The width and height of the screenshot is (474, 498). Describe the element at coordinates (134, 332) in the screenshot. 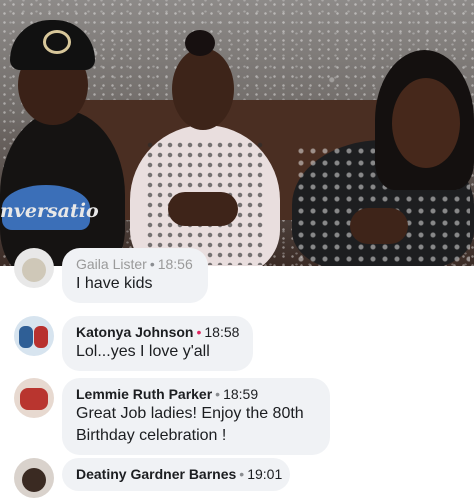

I see `comment-author: Katonya Johnson` at that location.